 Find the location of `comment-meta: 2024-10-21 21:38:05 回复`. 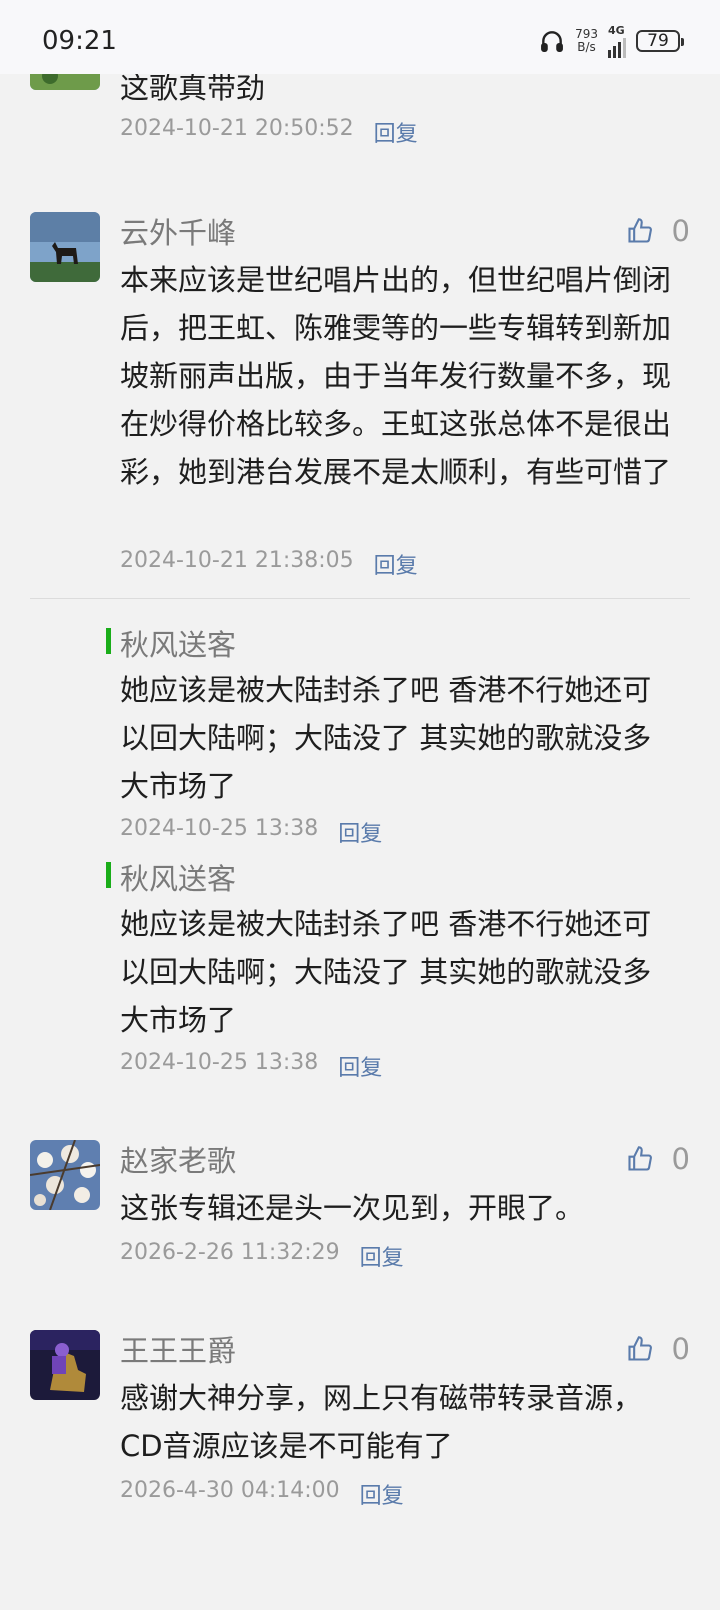

comment-meta: 2024-10-21 21:38:05 回复 is located at coordinates (269, 564).